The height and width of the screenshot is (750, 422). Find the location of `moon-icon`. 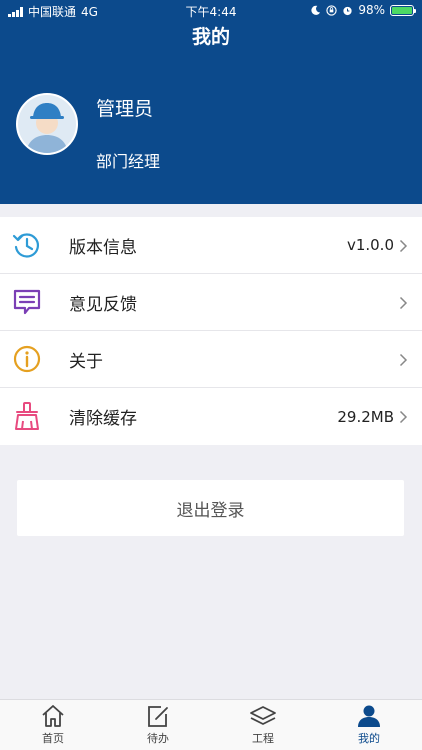

moon-icon is located at coordinates (316, 10).